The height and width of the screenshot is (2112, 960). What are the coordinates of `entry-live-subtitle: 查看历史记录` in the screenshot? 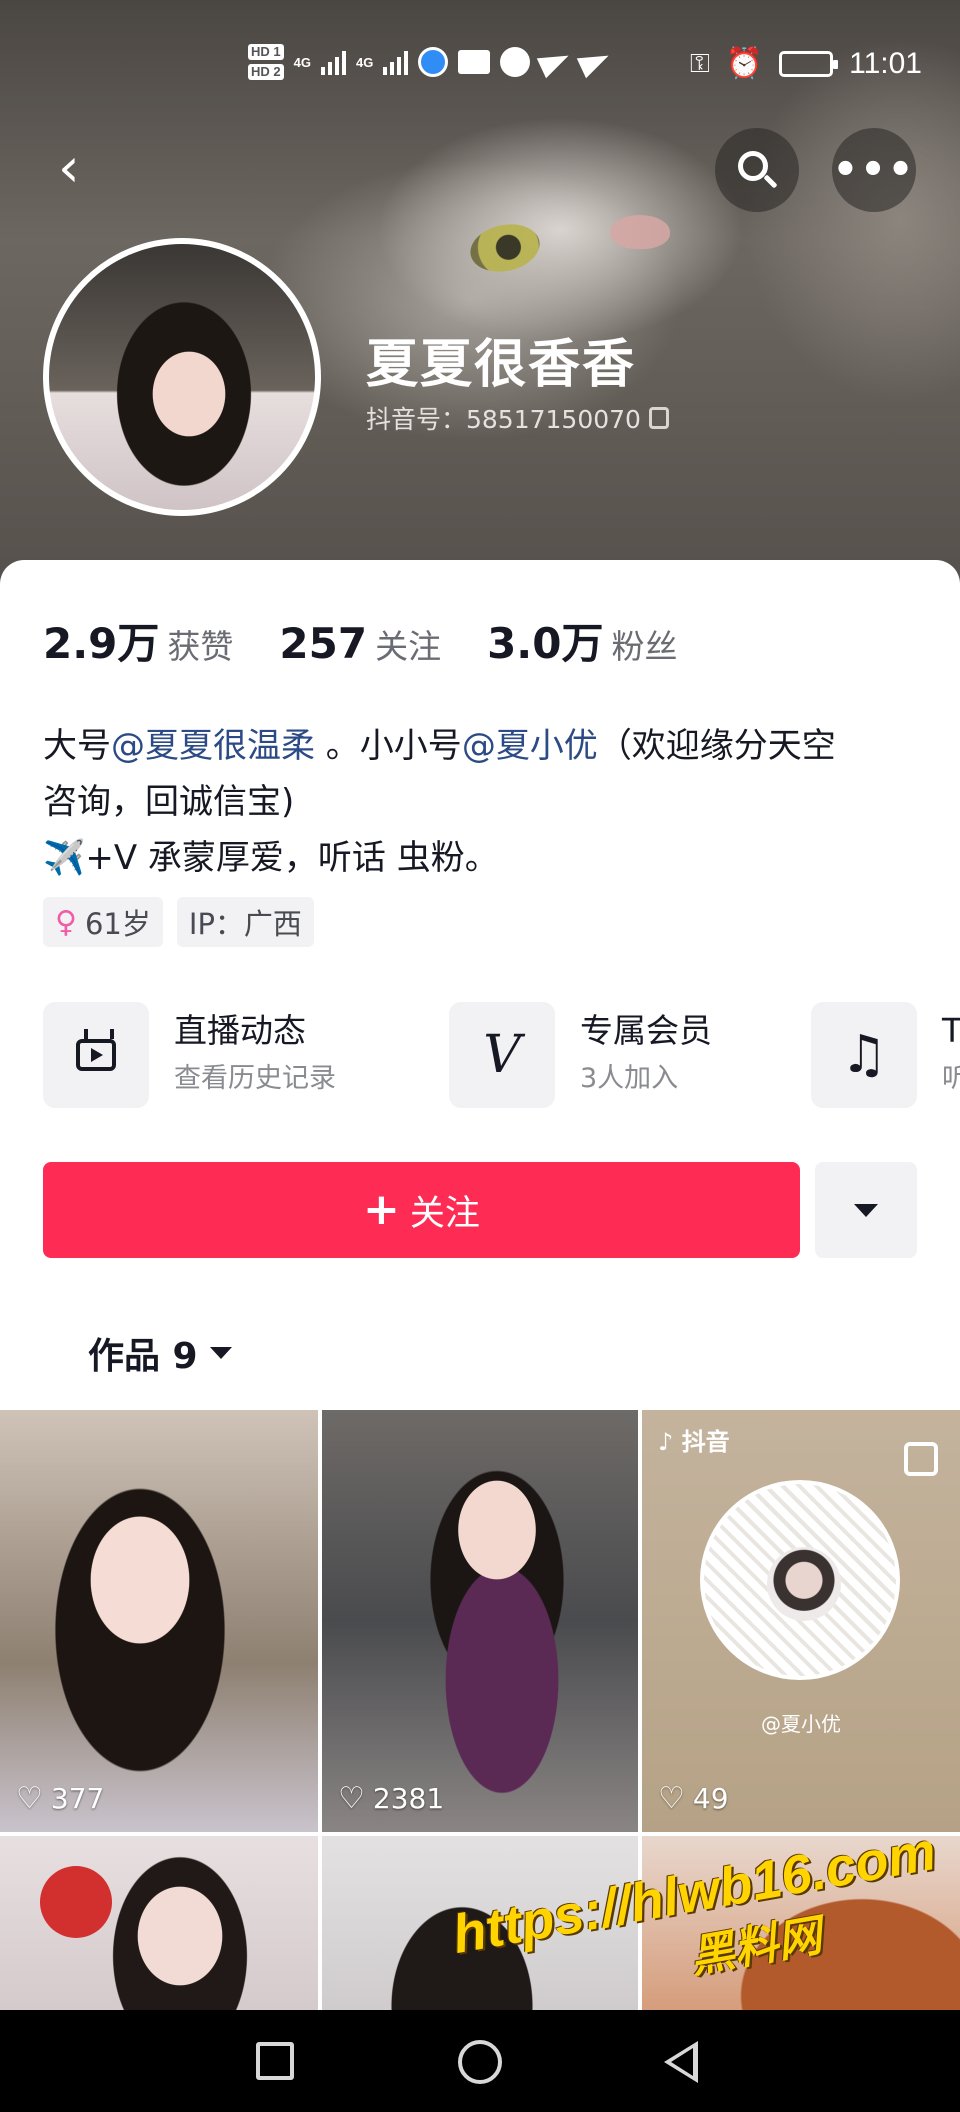 It's located at (255, 1078).